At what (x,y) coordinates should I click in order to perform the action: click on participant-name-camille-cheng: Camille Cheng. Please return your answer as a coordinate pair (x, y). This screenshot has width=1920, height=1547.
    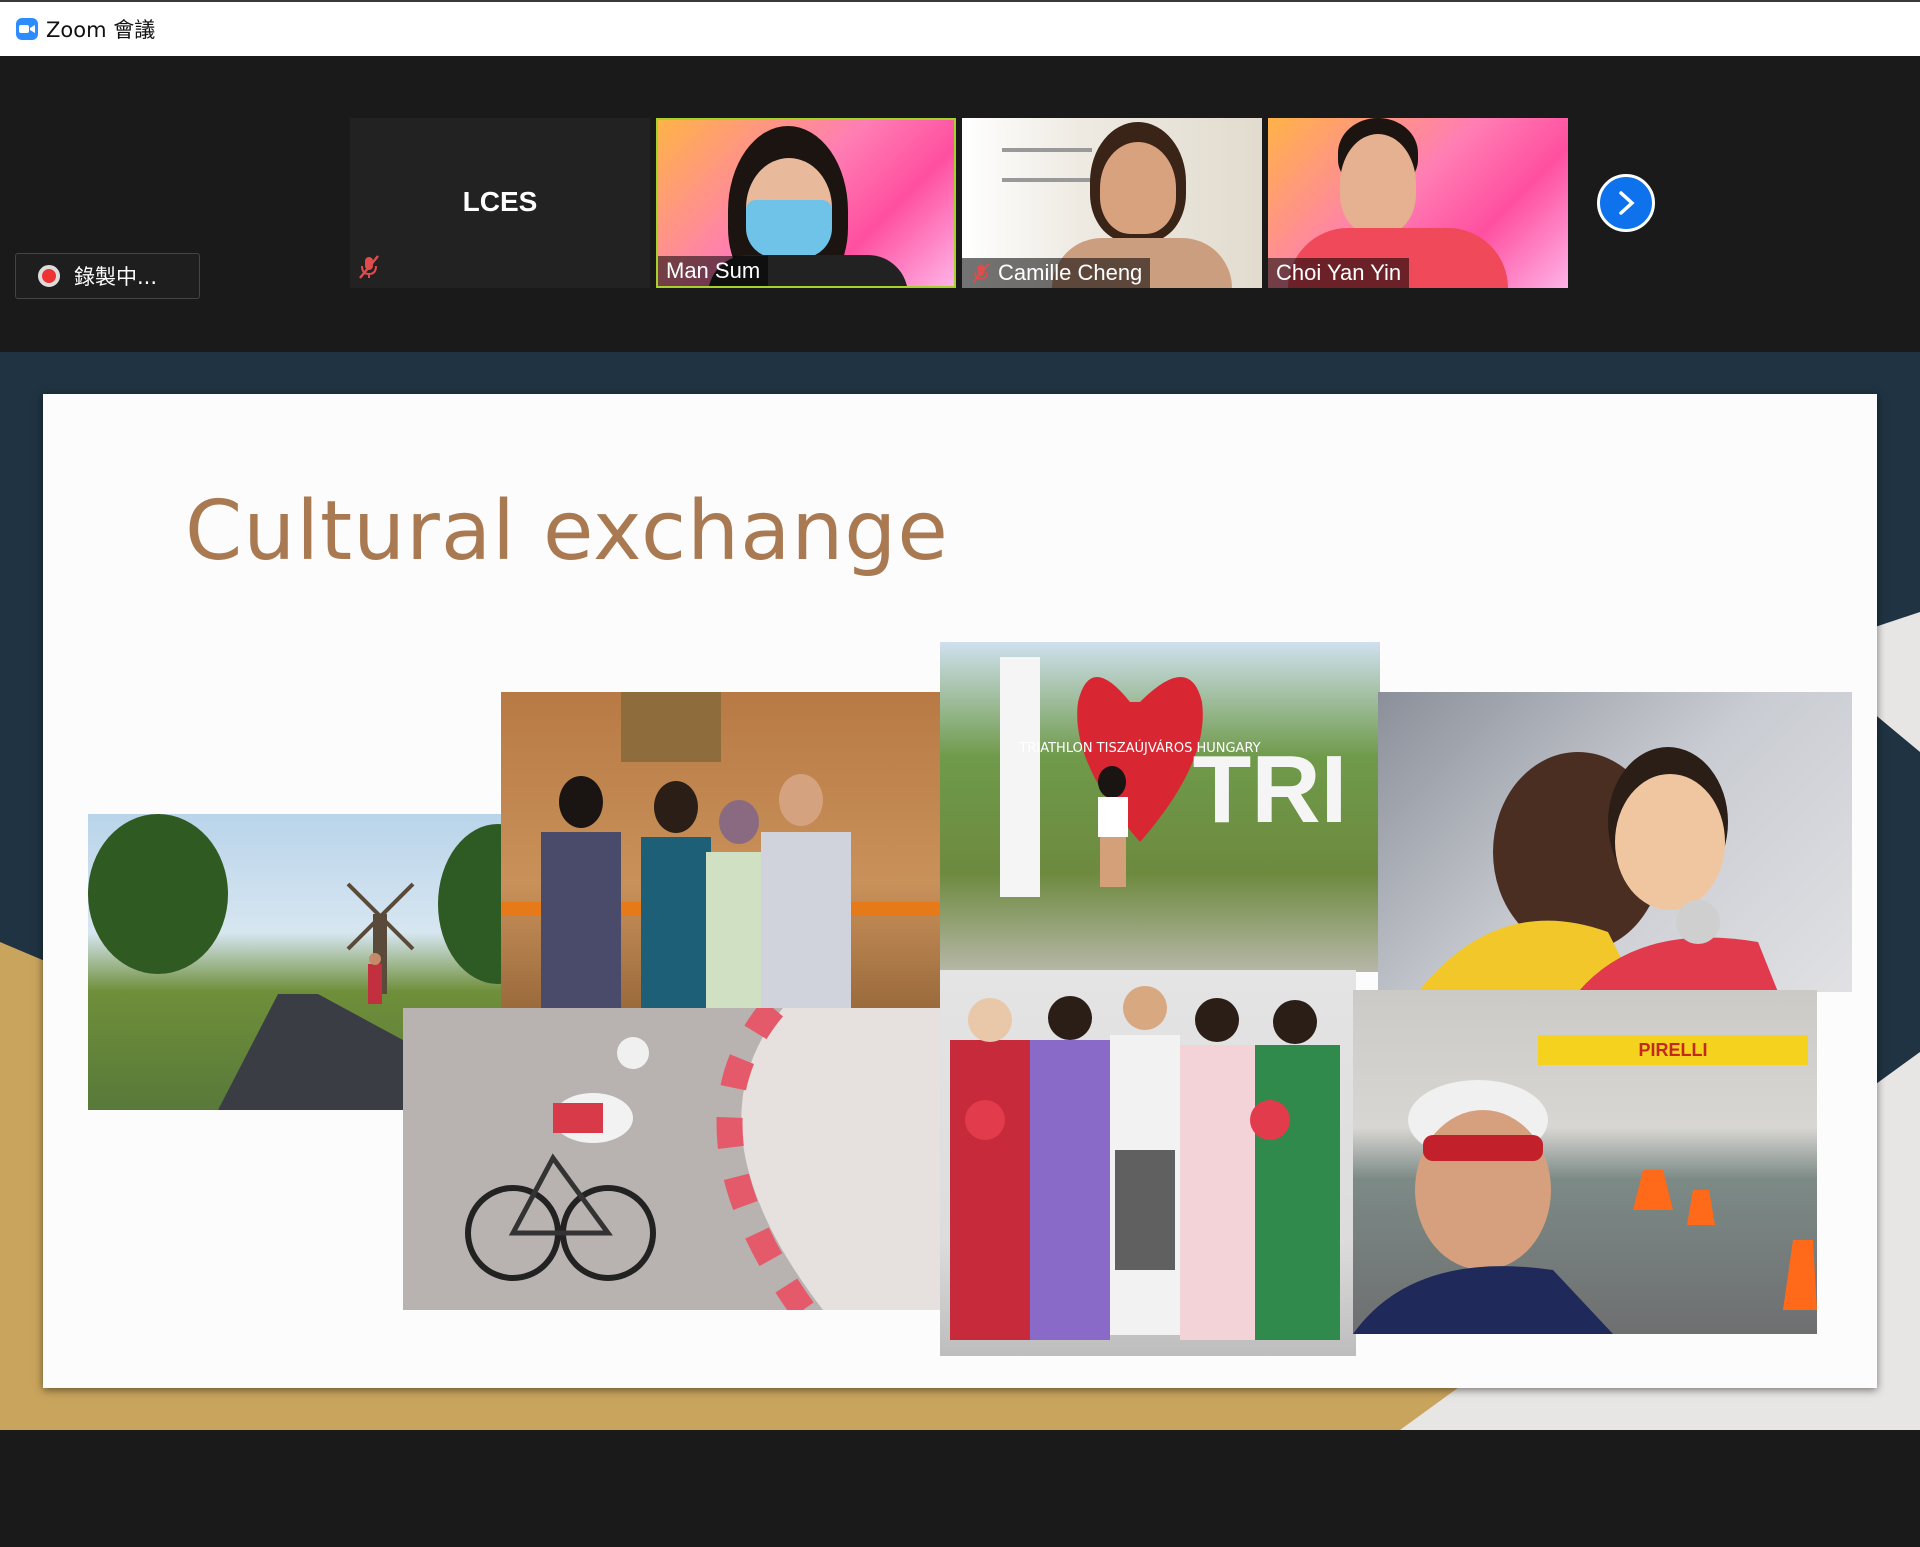
    Looking at the image, I should click on (1056, 273).